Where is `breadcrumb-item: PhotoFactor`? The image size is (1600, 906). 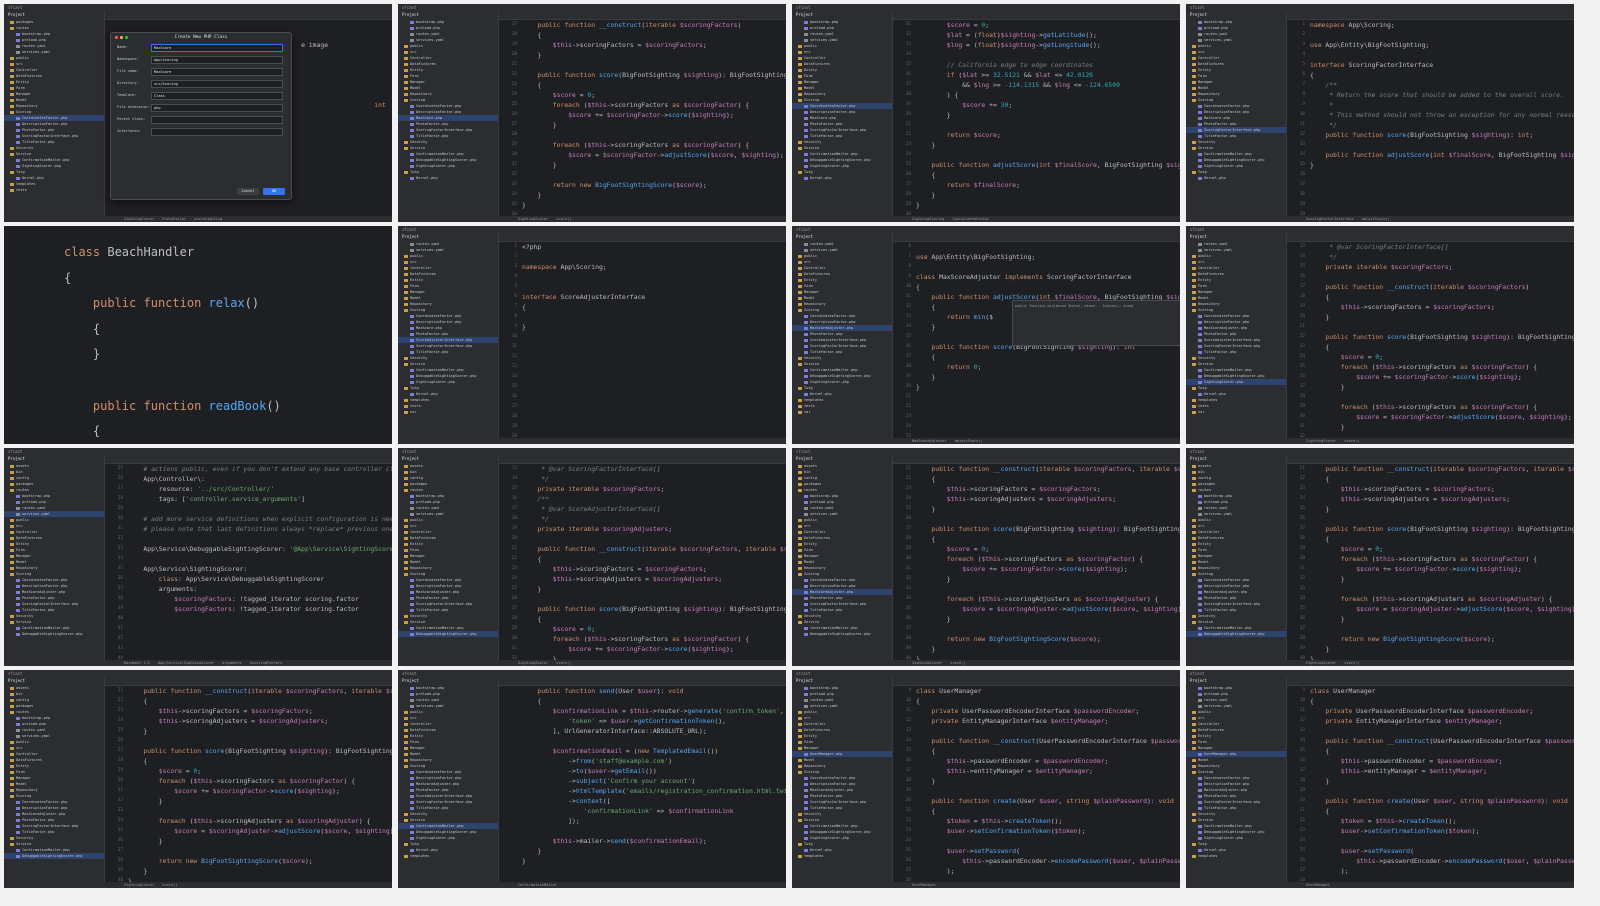
breadcrumb-item: PhotoFactor is located at coordinates (174, 219).